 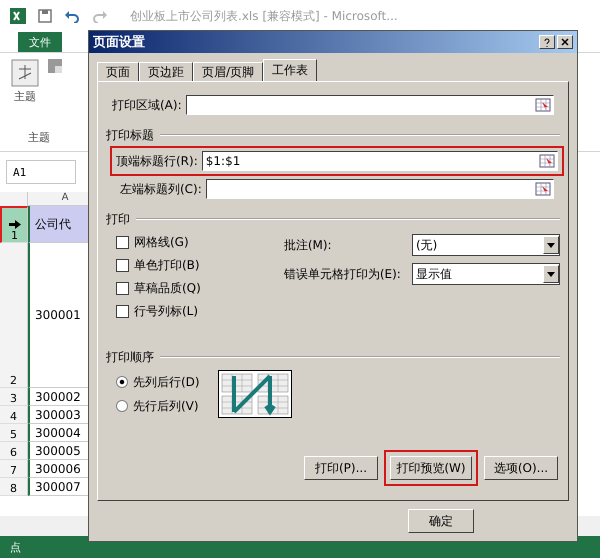 What do you see at coordinates (380, 161) in the screenshot?
I see `range-field: $1:$1` at bounding box center [380, 161].